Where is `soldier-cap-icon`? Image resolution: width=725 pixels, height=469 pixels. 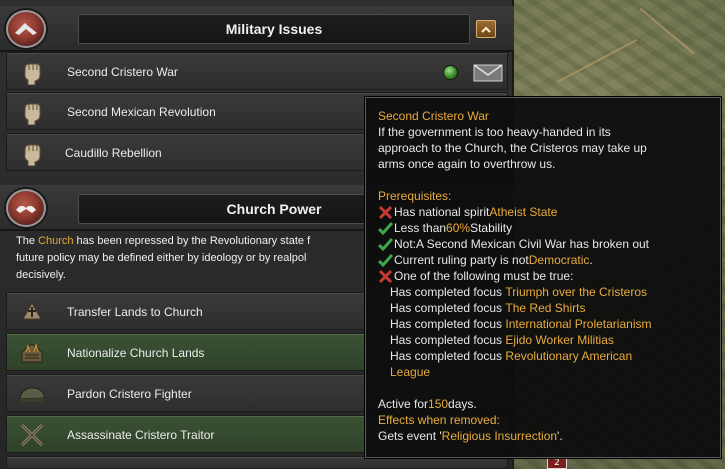 soldier-cap-icon is located at coordinates (32, 394).